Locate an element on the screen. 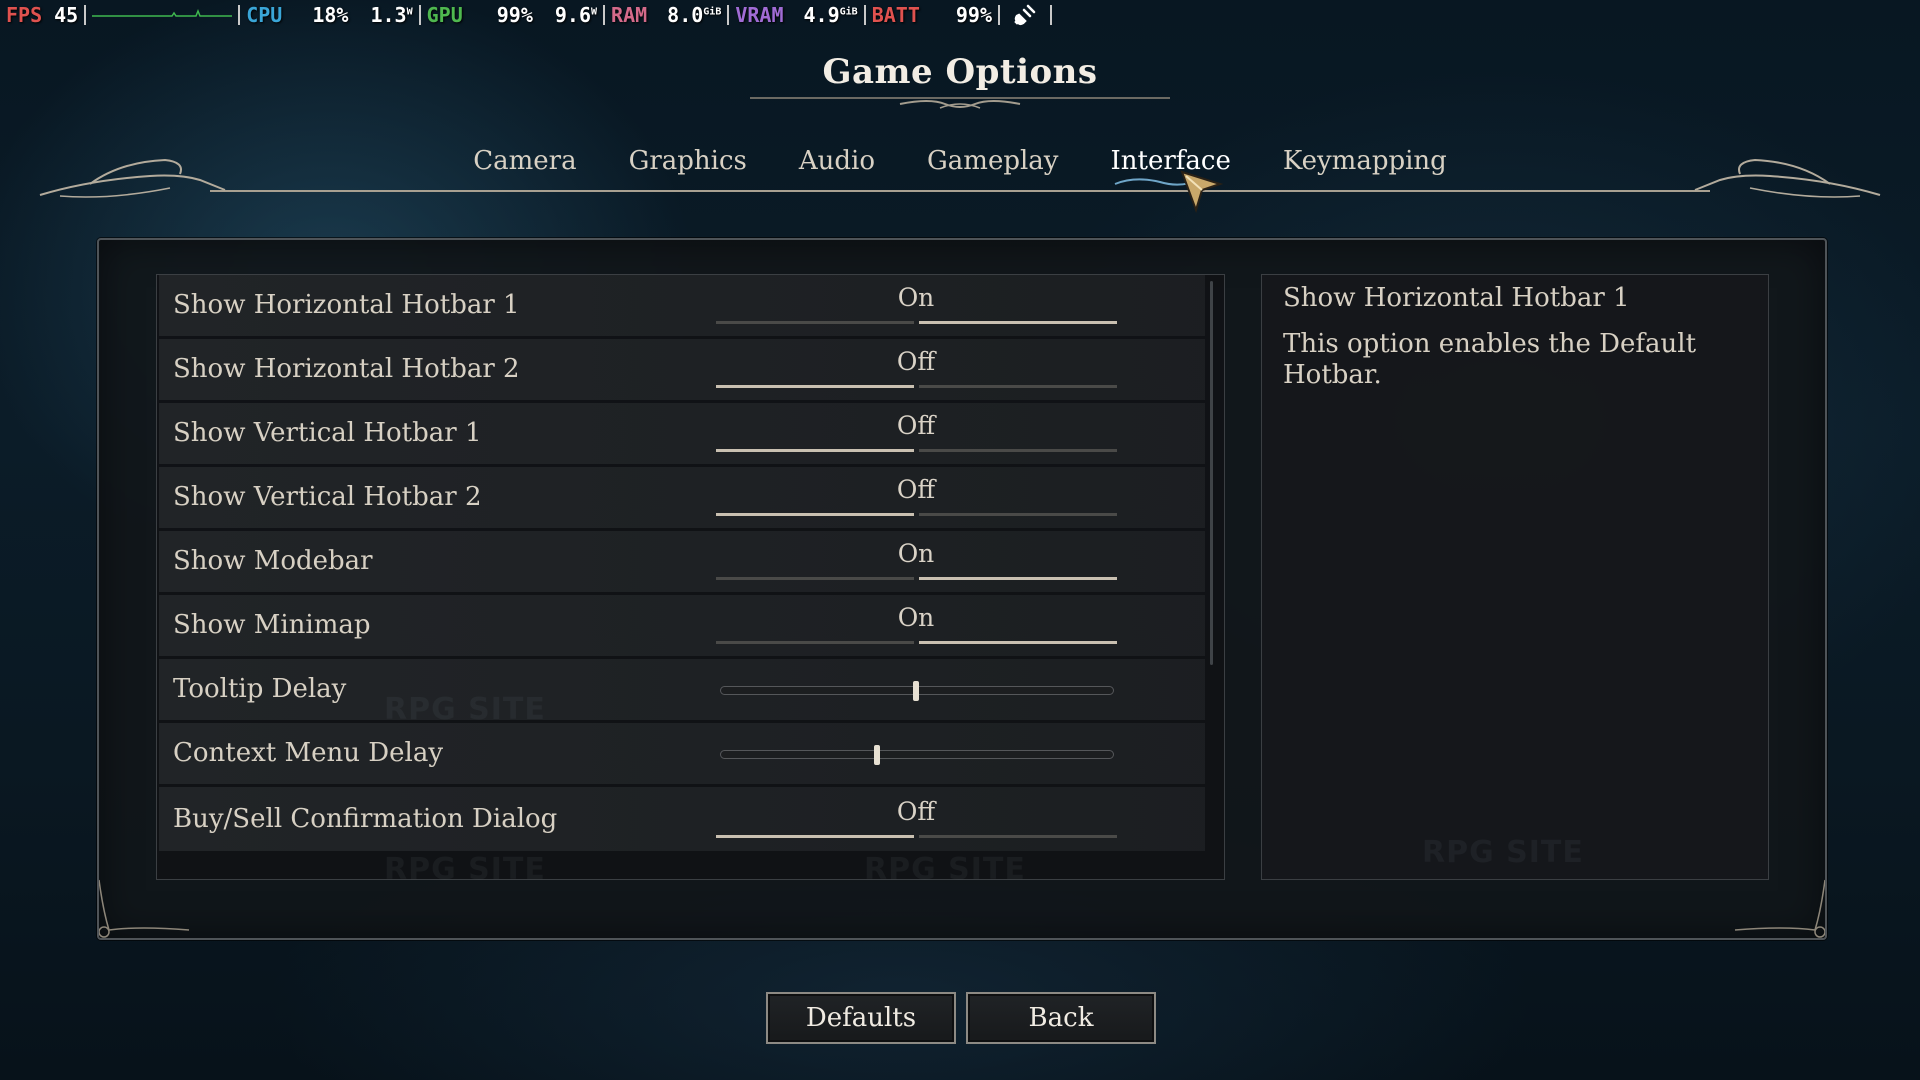 Image resolution: width=1920 pixels, height=1080 pixels. option-label: Buy/Sell Confirmation Dialog is located at coordinates (365, 819).